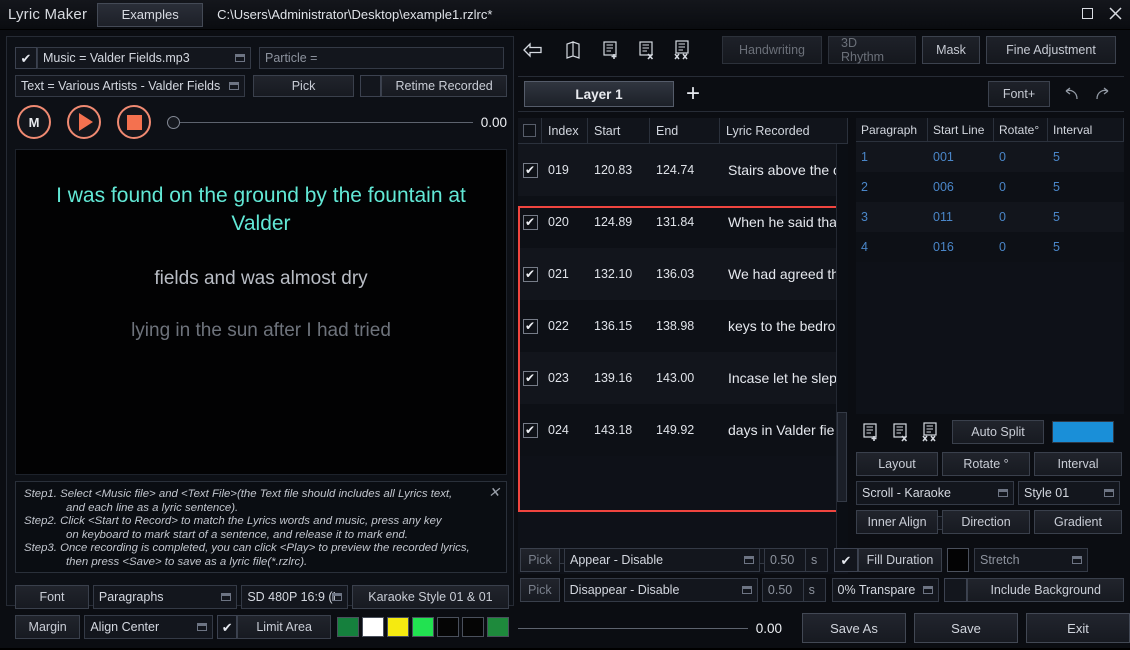 Image resolution: width=1130 pixels, height=650 pixels. What do you see at coordinates (660, 590) in the screenshot?
I see `disappear-effect-select: Disappear - Disable` at bounding box center [660, 590].